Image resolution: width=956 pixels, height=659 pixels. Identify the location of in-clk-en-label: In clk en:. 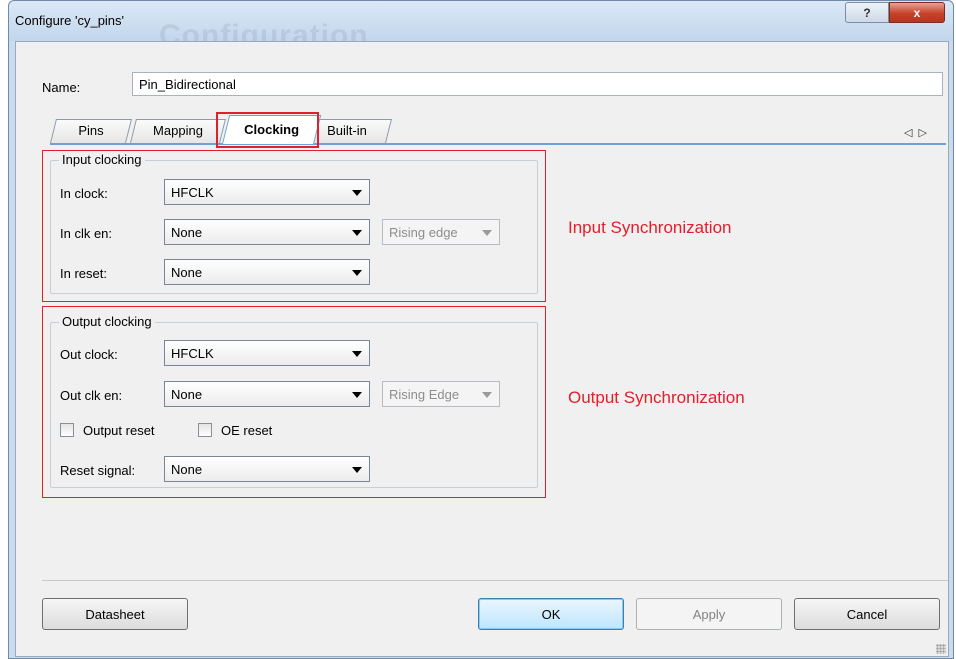
(86, 233).